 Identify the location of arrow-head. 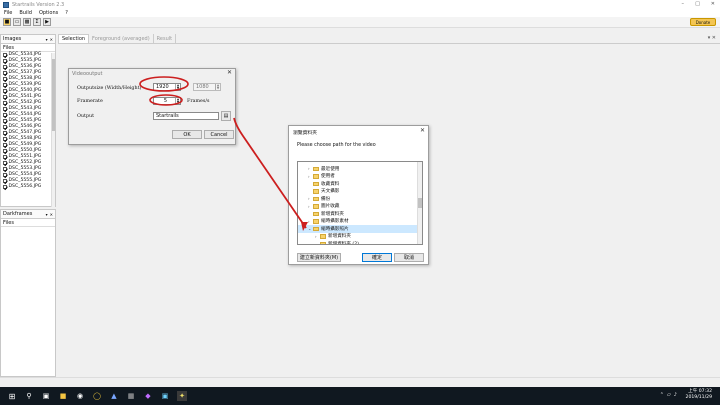
(304, 226).